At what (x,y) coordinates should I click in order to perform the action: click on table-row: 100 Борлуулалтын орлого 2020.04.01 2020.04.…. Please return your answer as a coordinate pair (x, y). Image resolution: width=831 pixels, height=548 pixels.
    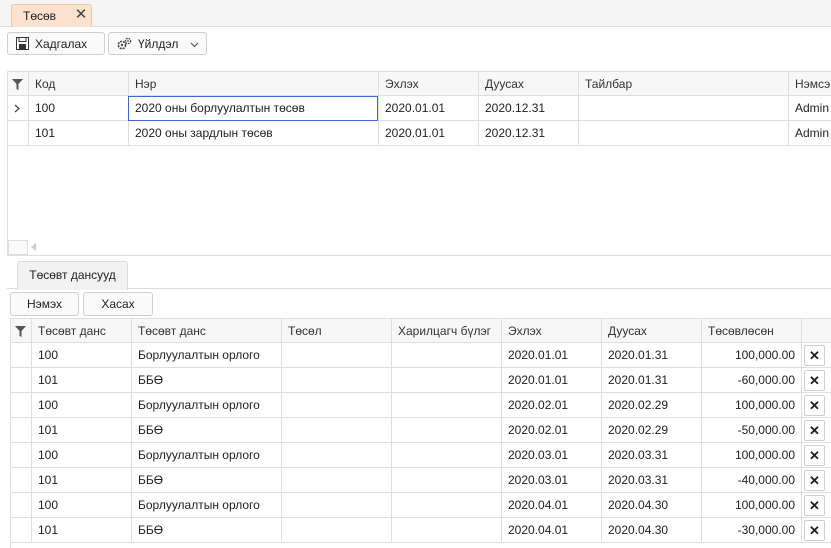
    Looking at the image, I should click on (421, 505).